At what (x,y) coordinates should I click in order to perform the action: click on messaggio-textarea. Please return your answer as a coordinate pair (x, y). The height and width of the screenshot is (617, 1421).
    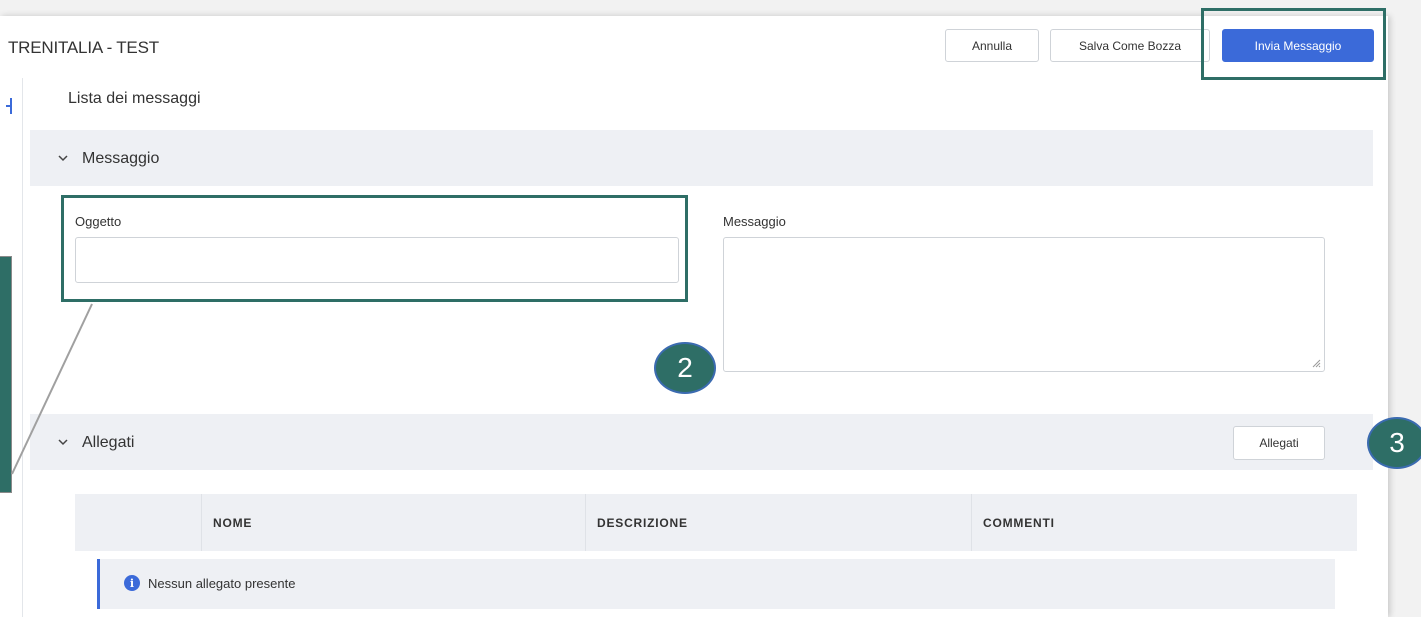
    Looking at the image, I should click on (1024, 304).